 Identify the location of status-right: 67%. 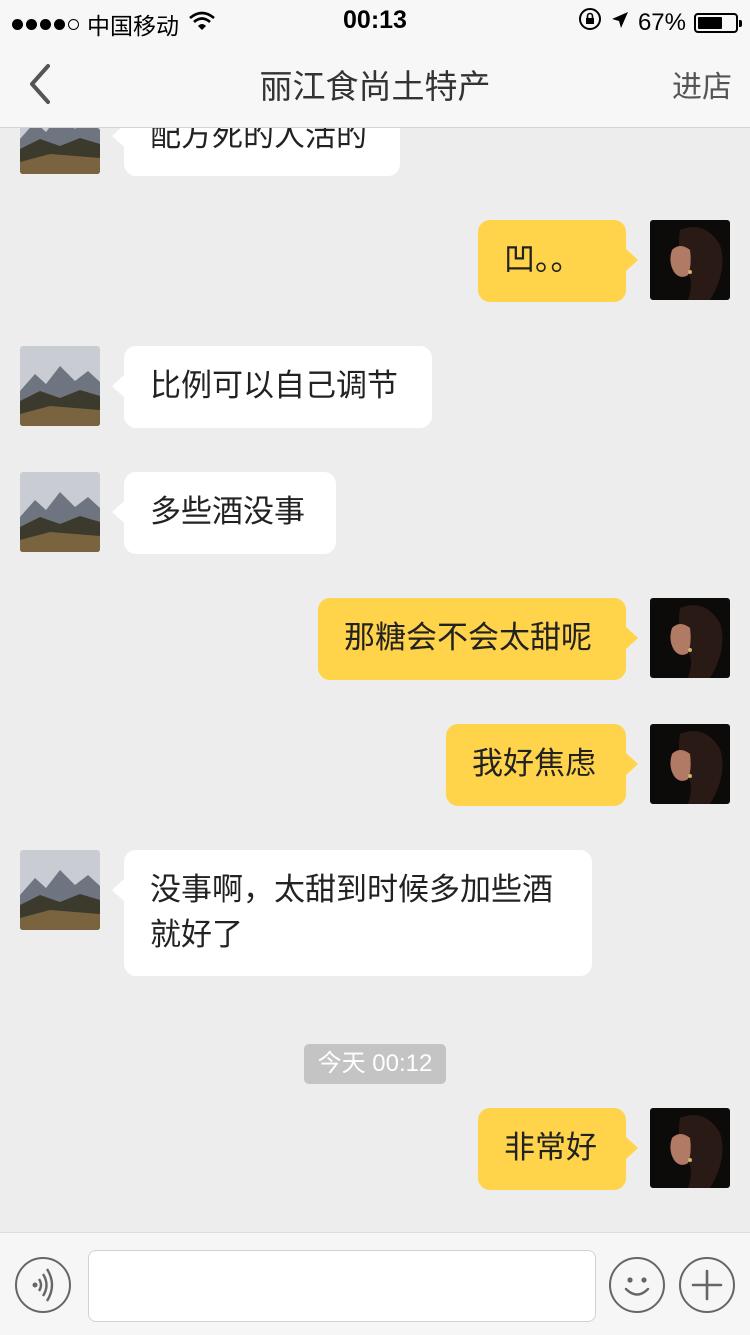
(660, 22).